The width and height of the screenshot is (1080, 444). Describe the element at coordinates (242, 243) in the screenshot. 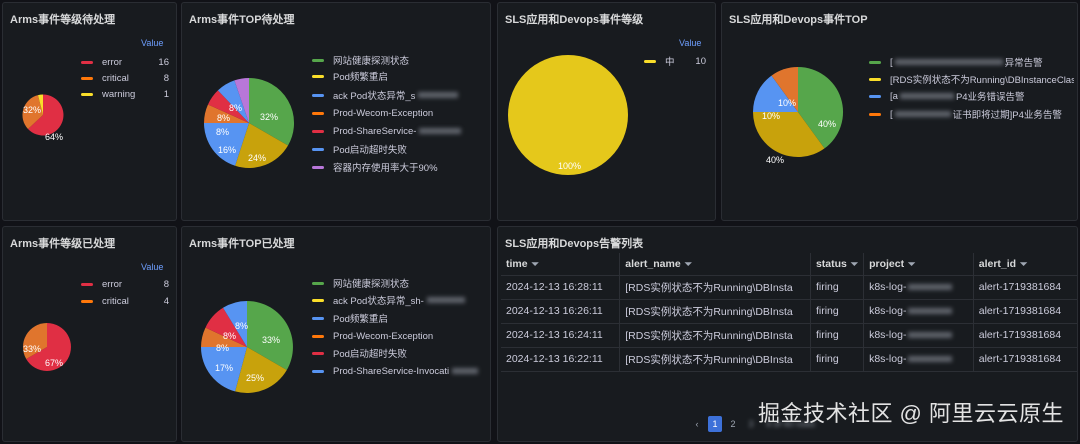

I see `panel-title: Arms事件TOP已处理` at that location.